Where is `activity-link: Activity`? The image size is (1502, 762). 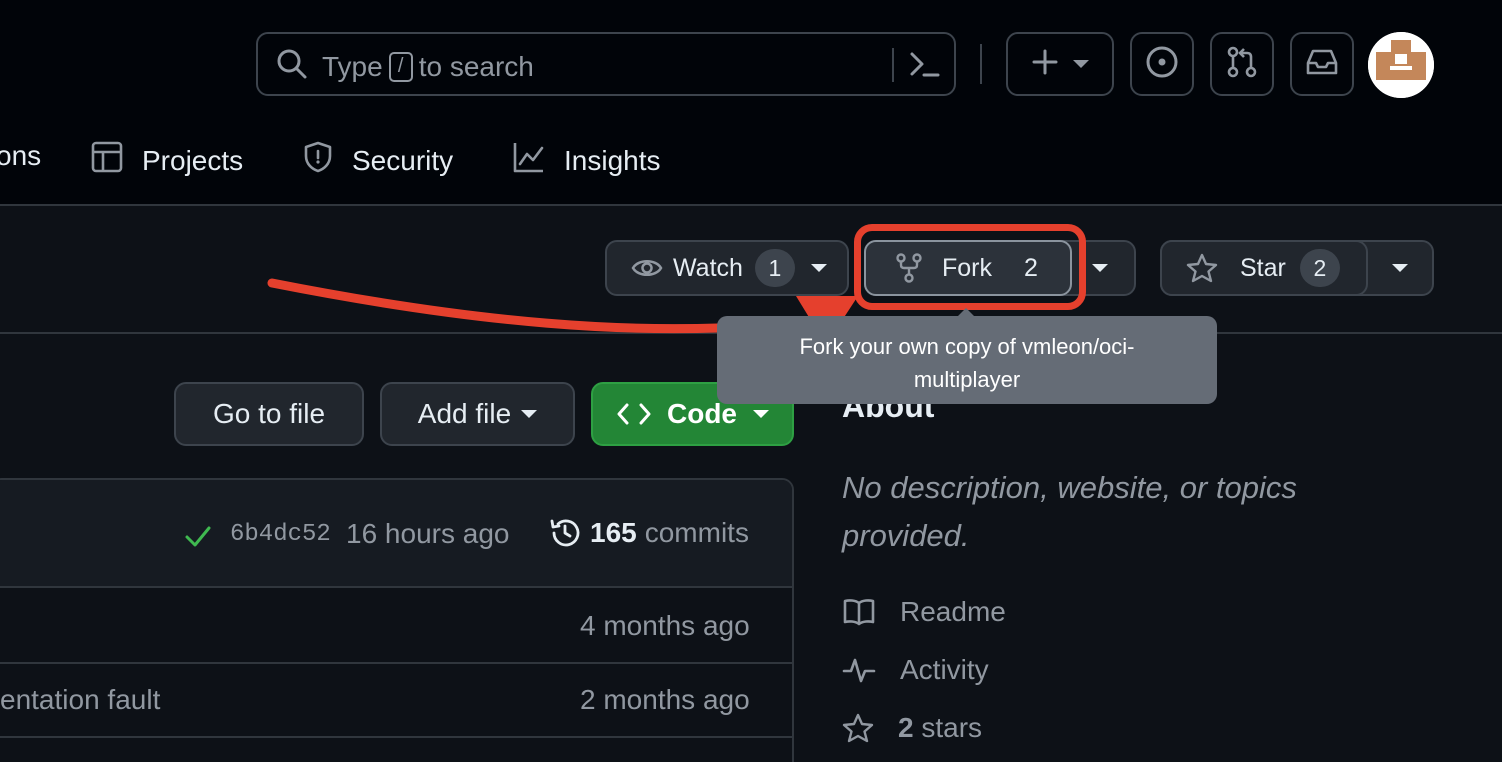
activity-link: Activity is located at coordinates (915, 670).